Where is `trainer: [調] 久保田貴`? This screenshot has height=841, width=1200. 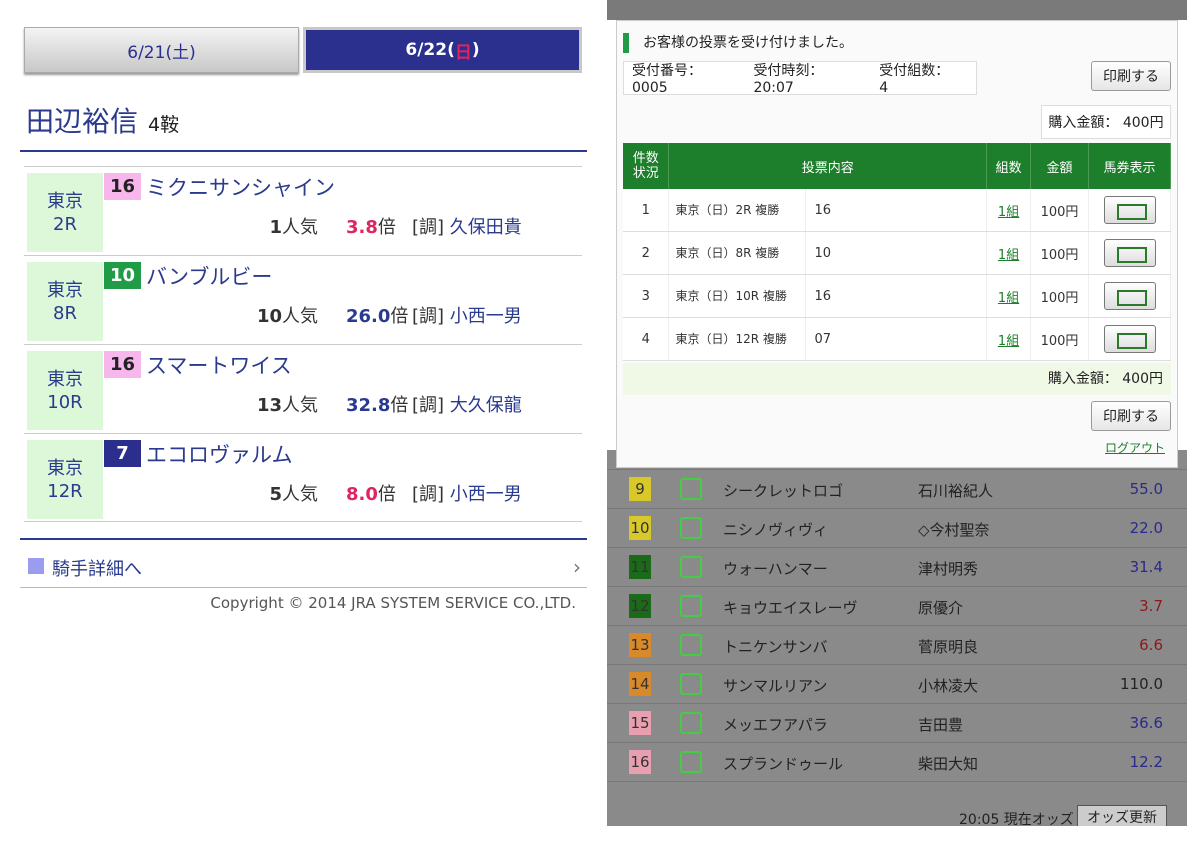 trainer: [調] 久保田貴 is located at coordinates (467, 226).